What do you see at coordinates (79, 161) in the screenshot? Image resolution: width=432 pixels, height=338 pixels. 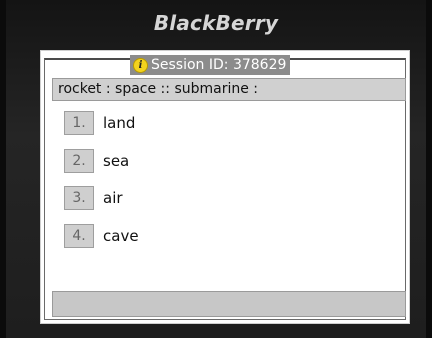 I see `answer-number-button: 2.` at bounding box center [79, 161].